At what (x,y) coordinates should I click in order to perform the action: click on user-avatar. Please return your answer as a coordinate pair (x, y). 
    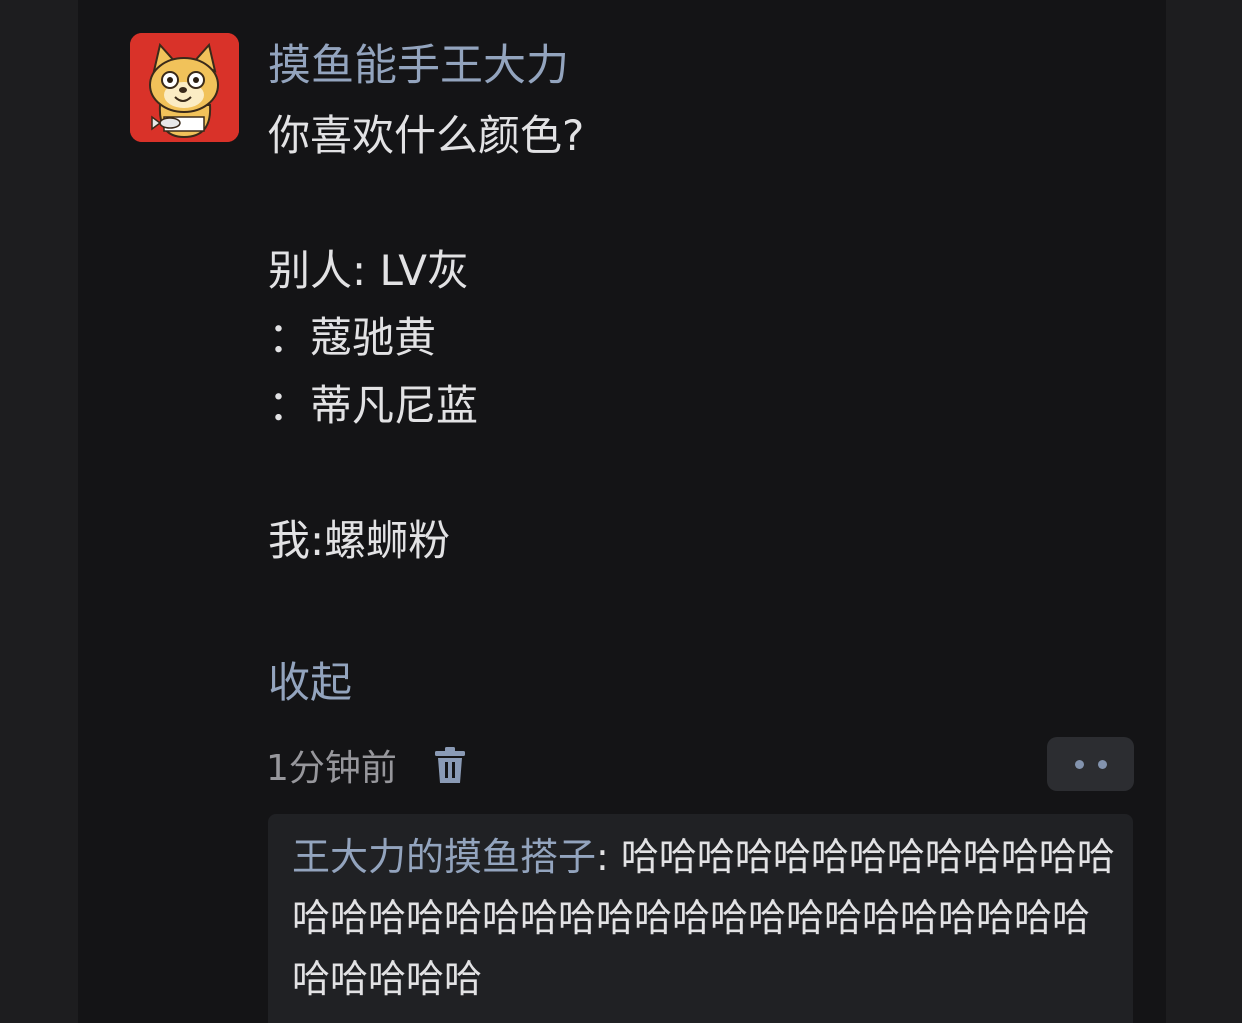
    Looking at the image, I should click on (184, 87).